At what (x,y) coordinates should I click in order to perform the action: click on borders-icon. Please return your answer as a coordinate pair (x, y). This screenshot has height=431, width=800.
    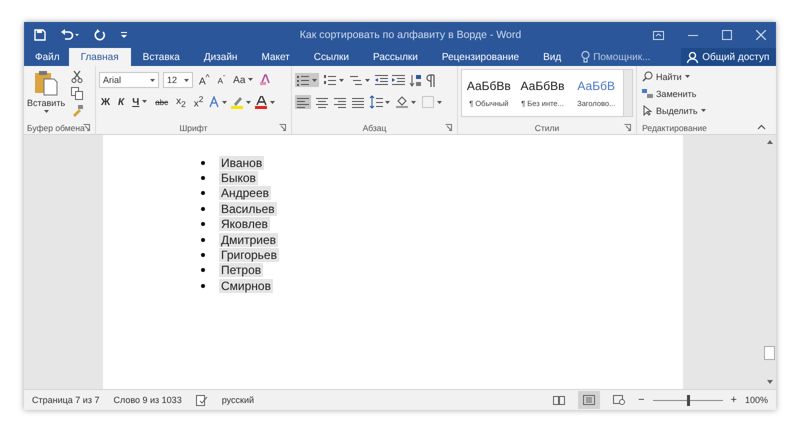
    Looking at the image, I should click on (432, 102).